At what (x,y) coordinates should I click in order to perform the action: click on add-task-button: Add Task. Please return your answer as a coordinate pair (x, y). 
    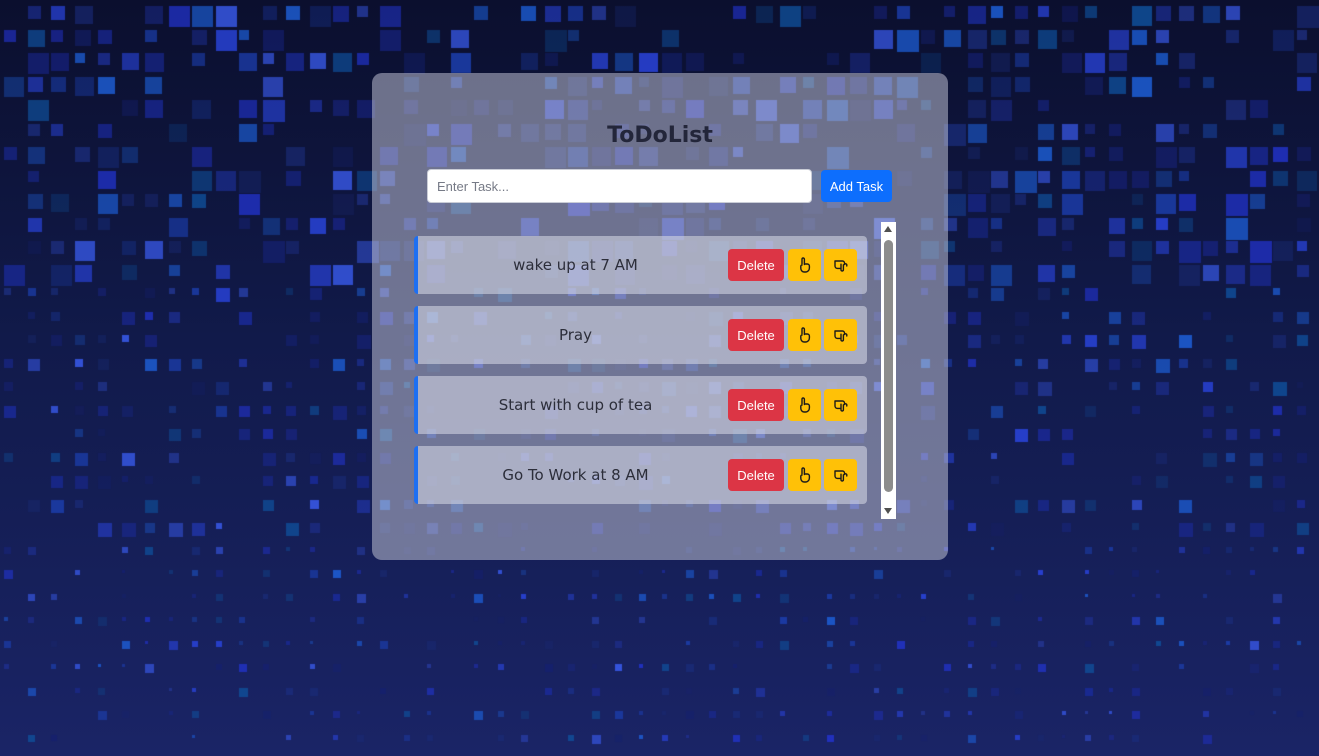
    Looking at the image, I should click on (856, 186).